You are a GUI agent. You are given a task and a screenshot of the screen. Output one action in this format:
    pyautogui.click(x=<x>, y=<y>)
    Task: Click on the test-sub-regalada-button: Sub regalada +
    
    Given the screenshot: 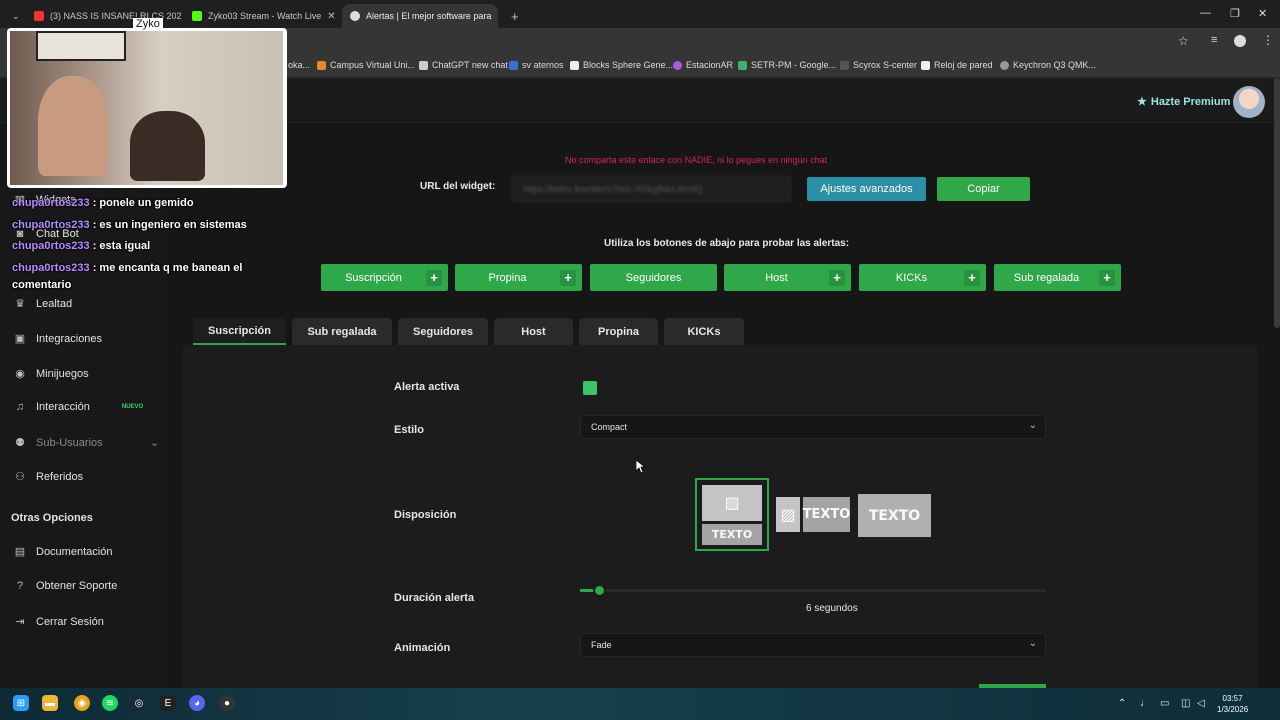 What is the action you would take?
    pyautogui.click(x=1057, y=277)
    